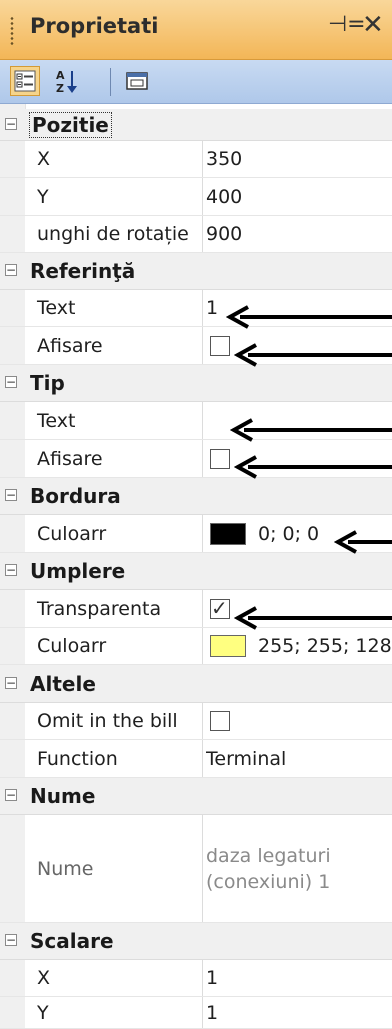 Image resolution: width=392 pixels, height=1029 pixels. I want to click on checkmark-icon: ✓, so click(219, 607).